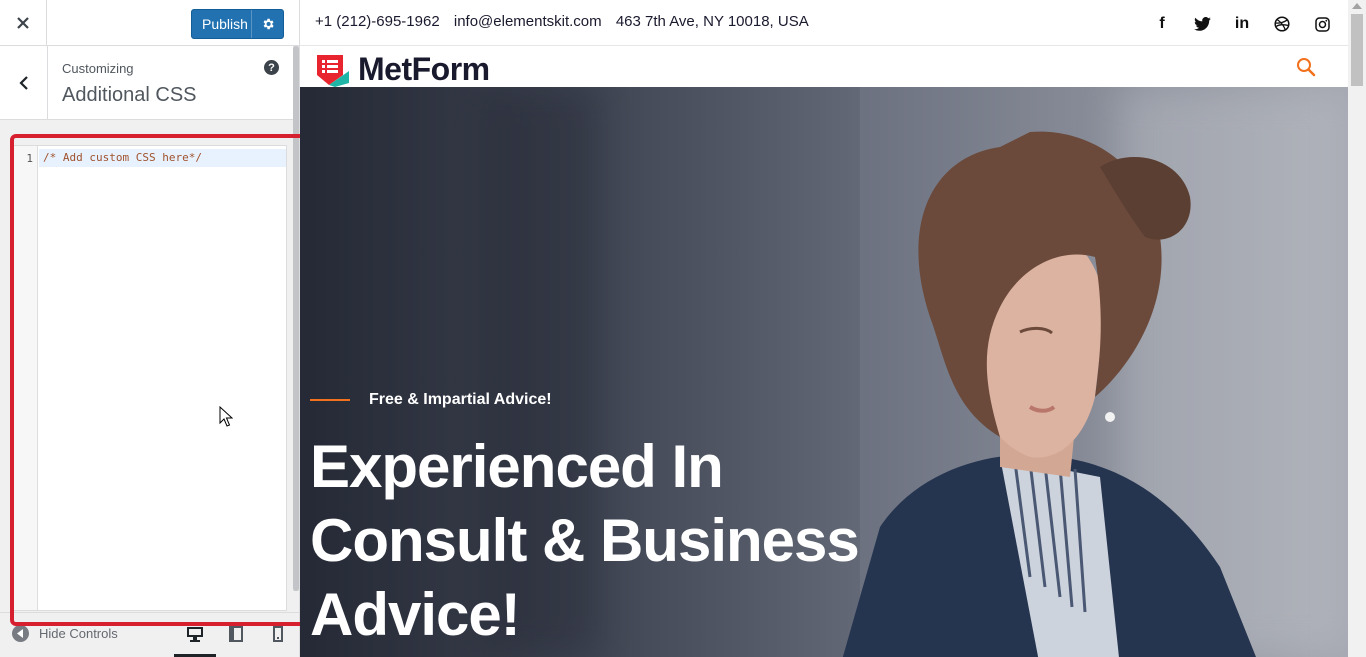  I want to click on hide-controls-label: Hide Controls, so click(78, 633).